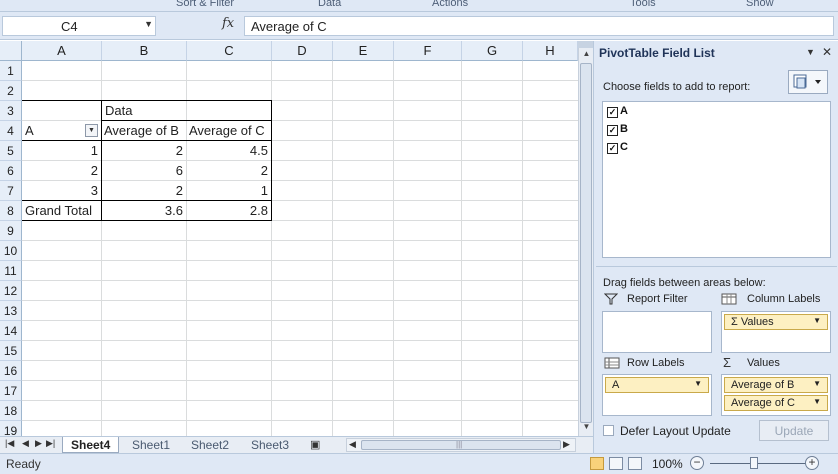  What do you see at coordinates (11, 271) in the screenshot?
I see `row-header-11: 11` at bounding box center [11, 271].